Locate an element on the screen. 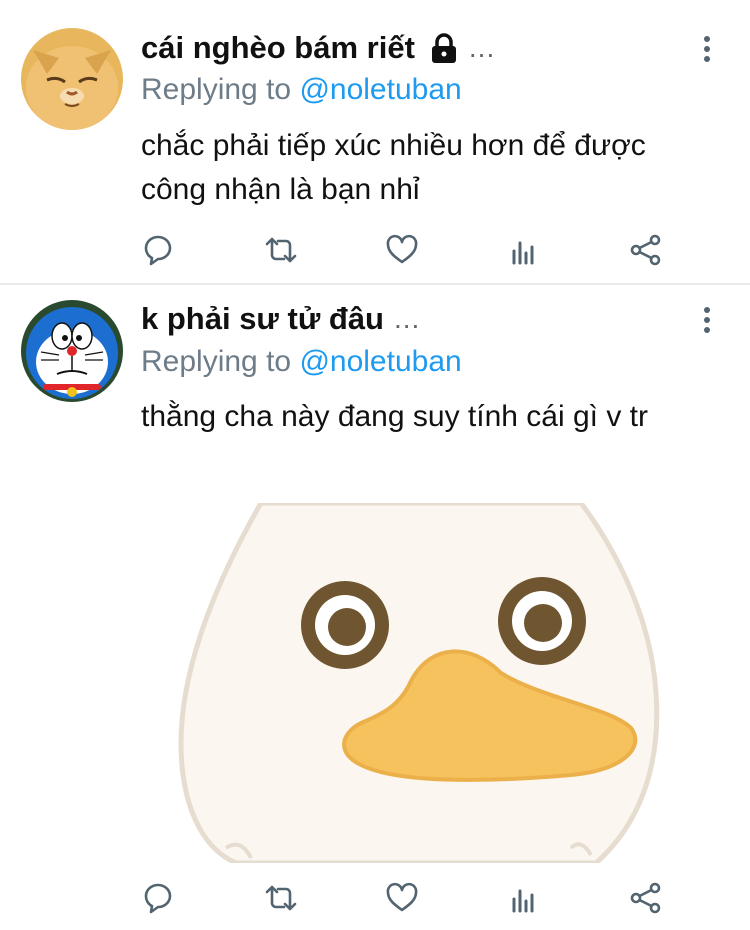  orange-cat-avatar-image is located at coordinates (72, 79).